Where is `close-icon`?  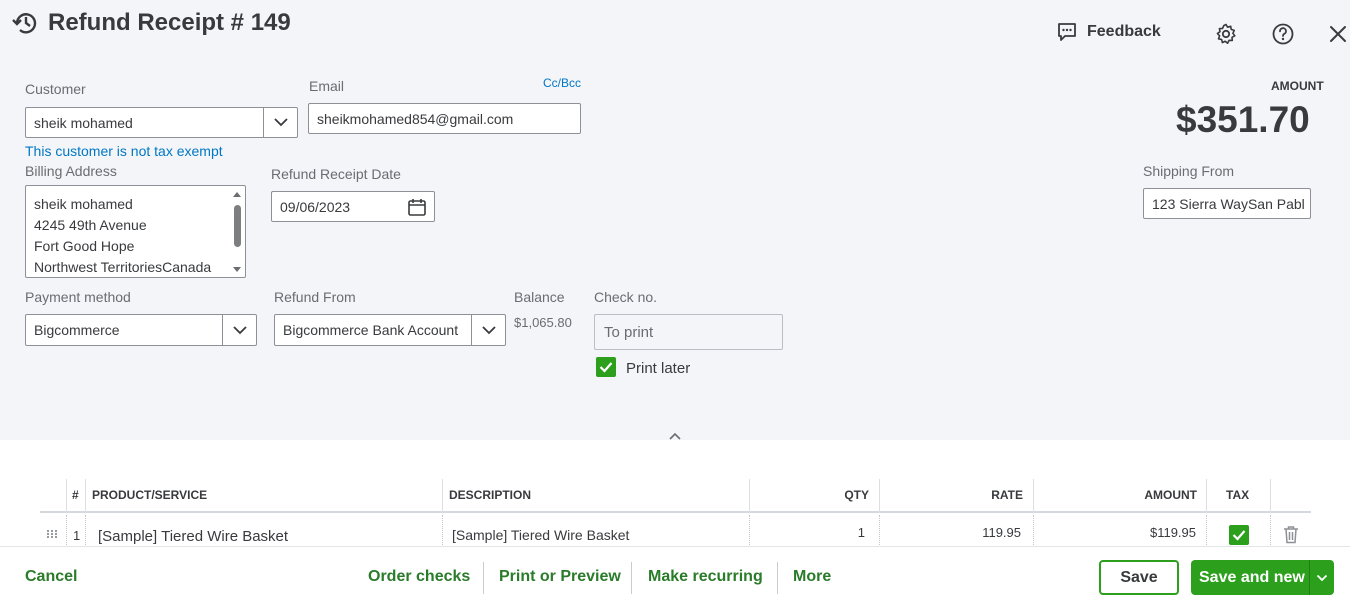 close-icon is located at coordinates (1338, 34).